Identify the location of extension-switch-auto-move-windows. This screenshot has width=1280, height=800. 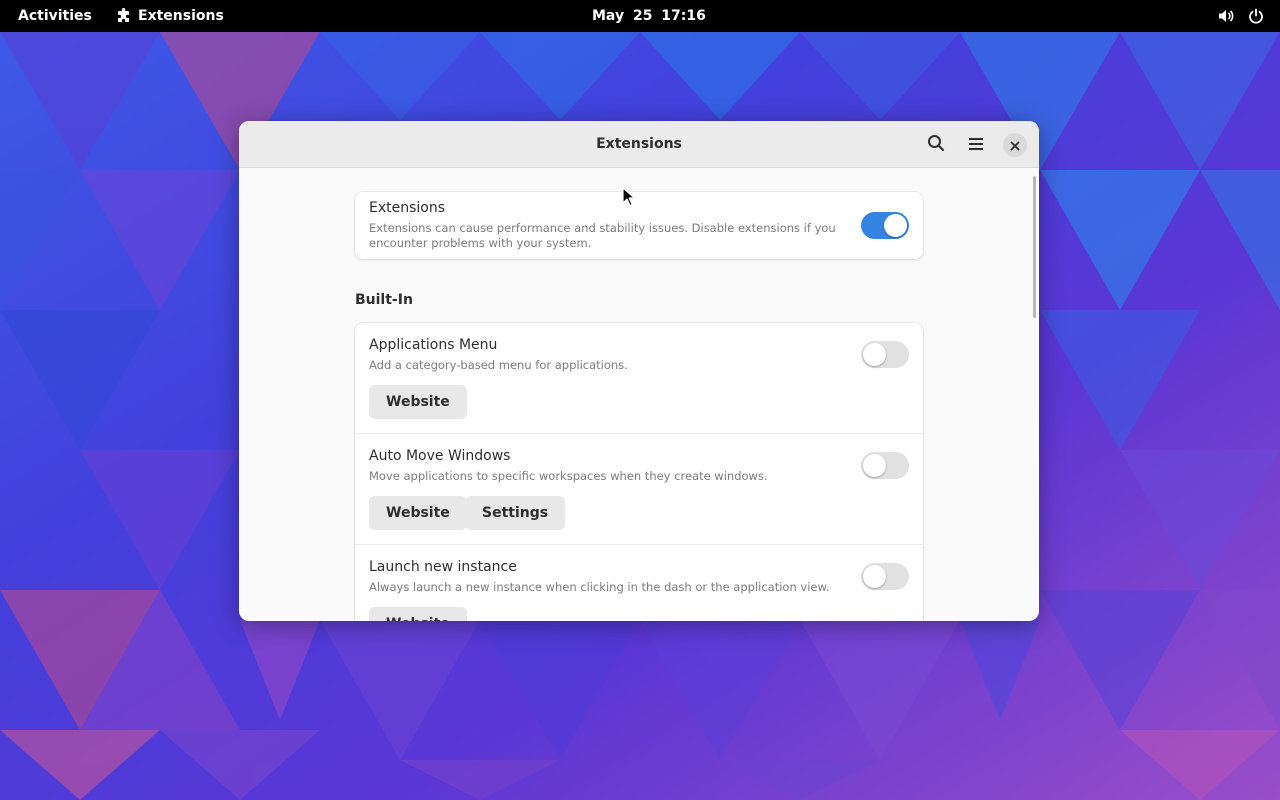
(885, 465).